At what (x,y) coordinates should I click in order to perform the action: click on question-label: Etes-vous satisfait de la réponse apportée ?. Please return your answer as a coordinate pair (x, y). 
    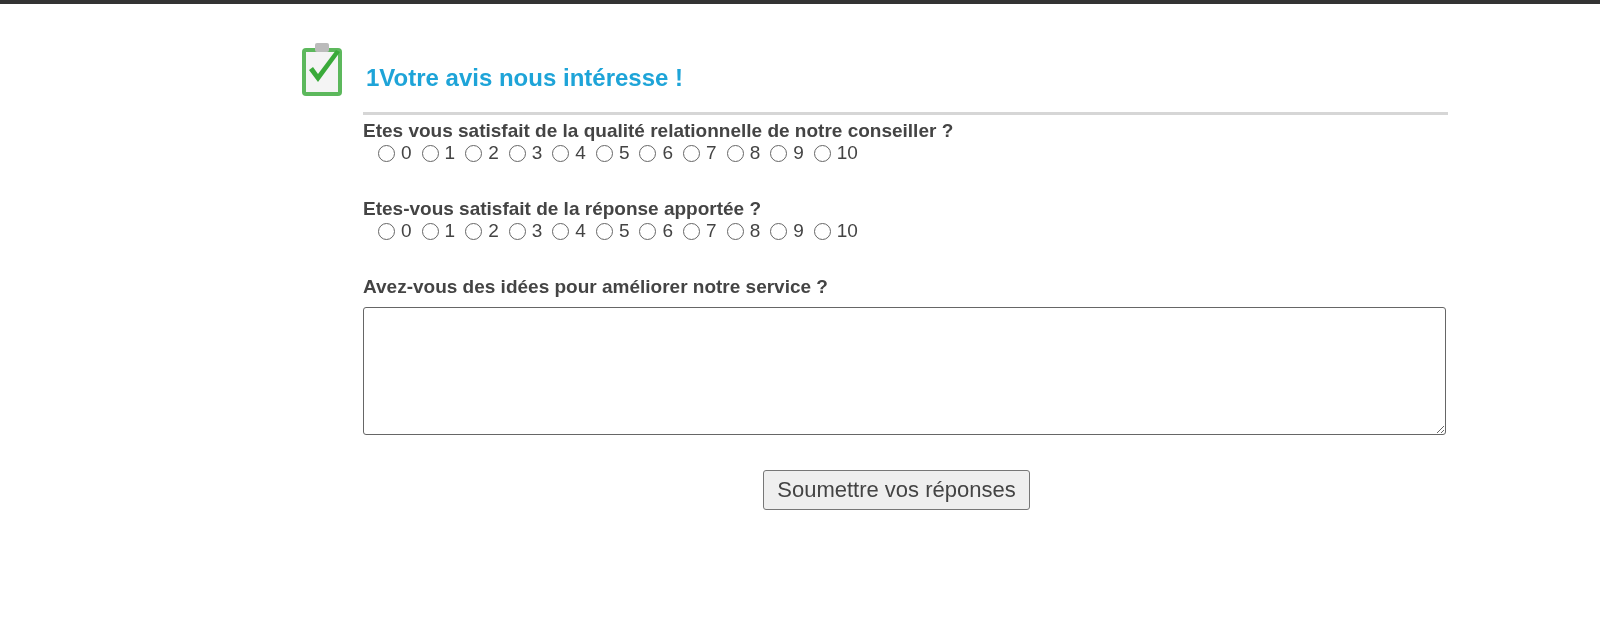
    Looking at the image, I should click on (563, 209).